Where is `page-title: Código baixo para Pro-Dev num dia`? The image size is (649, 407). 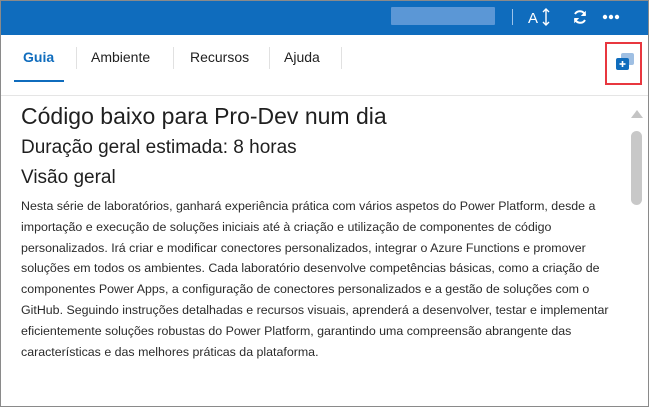 page-title: Código baixo para Pro-Dev num dia is located at coordinates (204, 116).